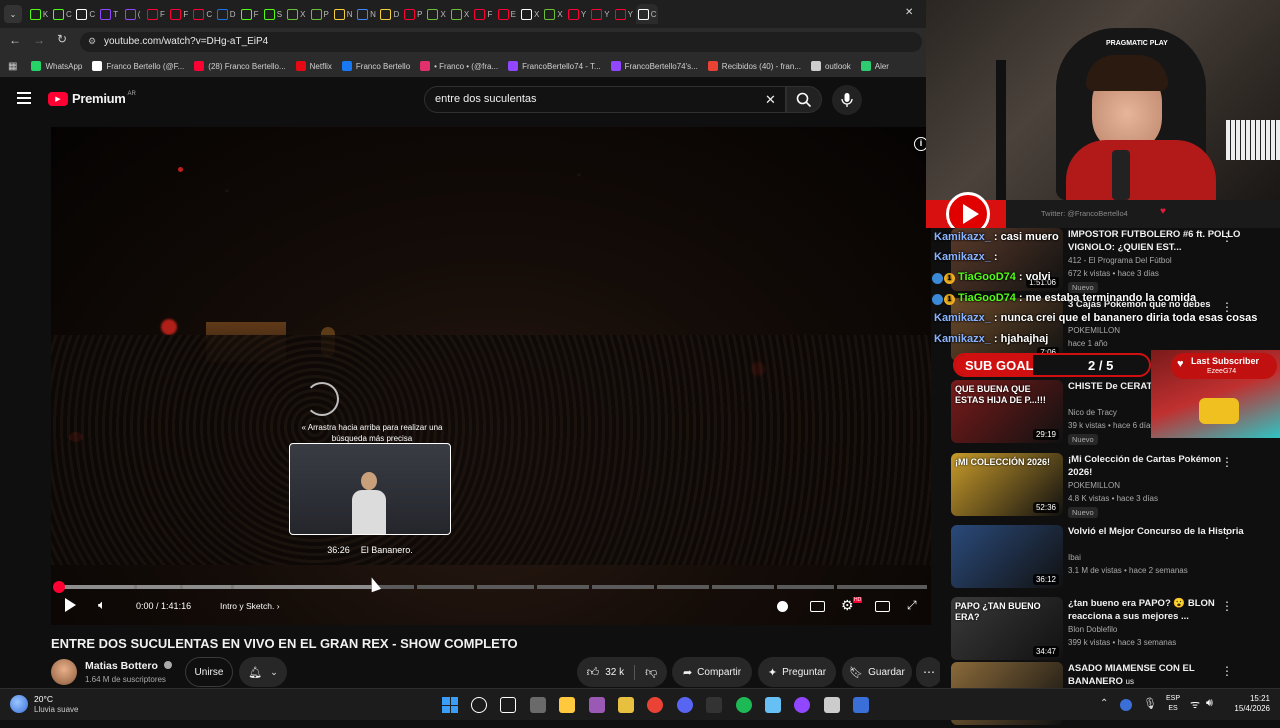 This screenshot has height=728, width=1280. Describe the element at coordinates (817, 606) in the screenshot. I see `subtitles-icon` at that location.